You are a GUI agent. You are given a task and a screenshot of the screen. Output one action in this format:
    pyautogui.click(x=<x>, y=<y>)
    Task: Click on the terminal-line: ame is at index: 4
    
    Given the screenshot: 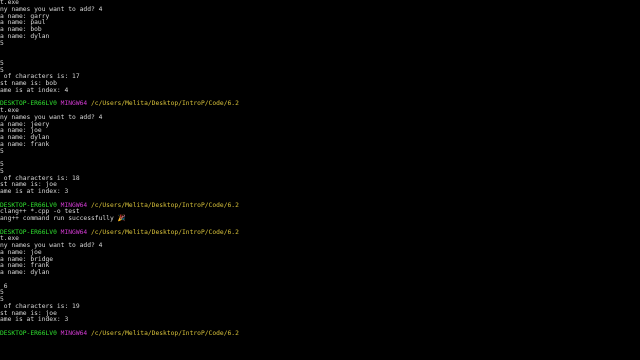 What is the action you would take?
    pyautogui.click(x=320, y=90)
    